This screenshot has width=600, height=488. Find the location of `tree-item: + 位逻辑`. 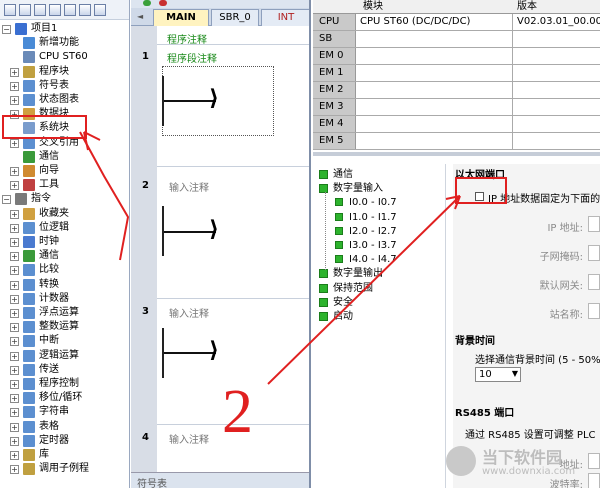

tree-item: + 位逻辑 is located at coordinates (64, 228).